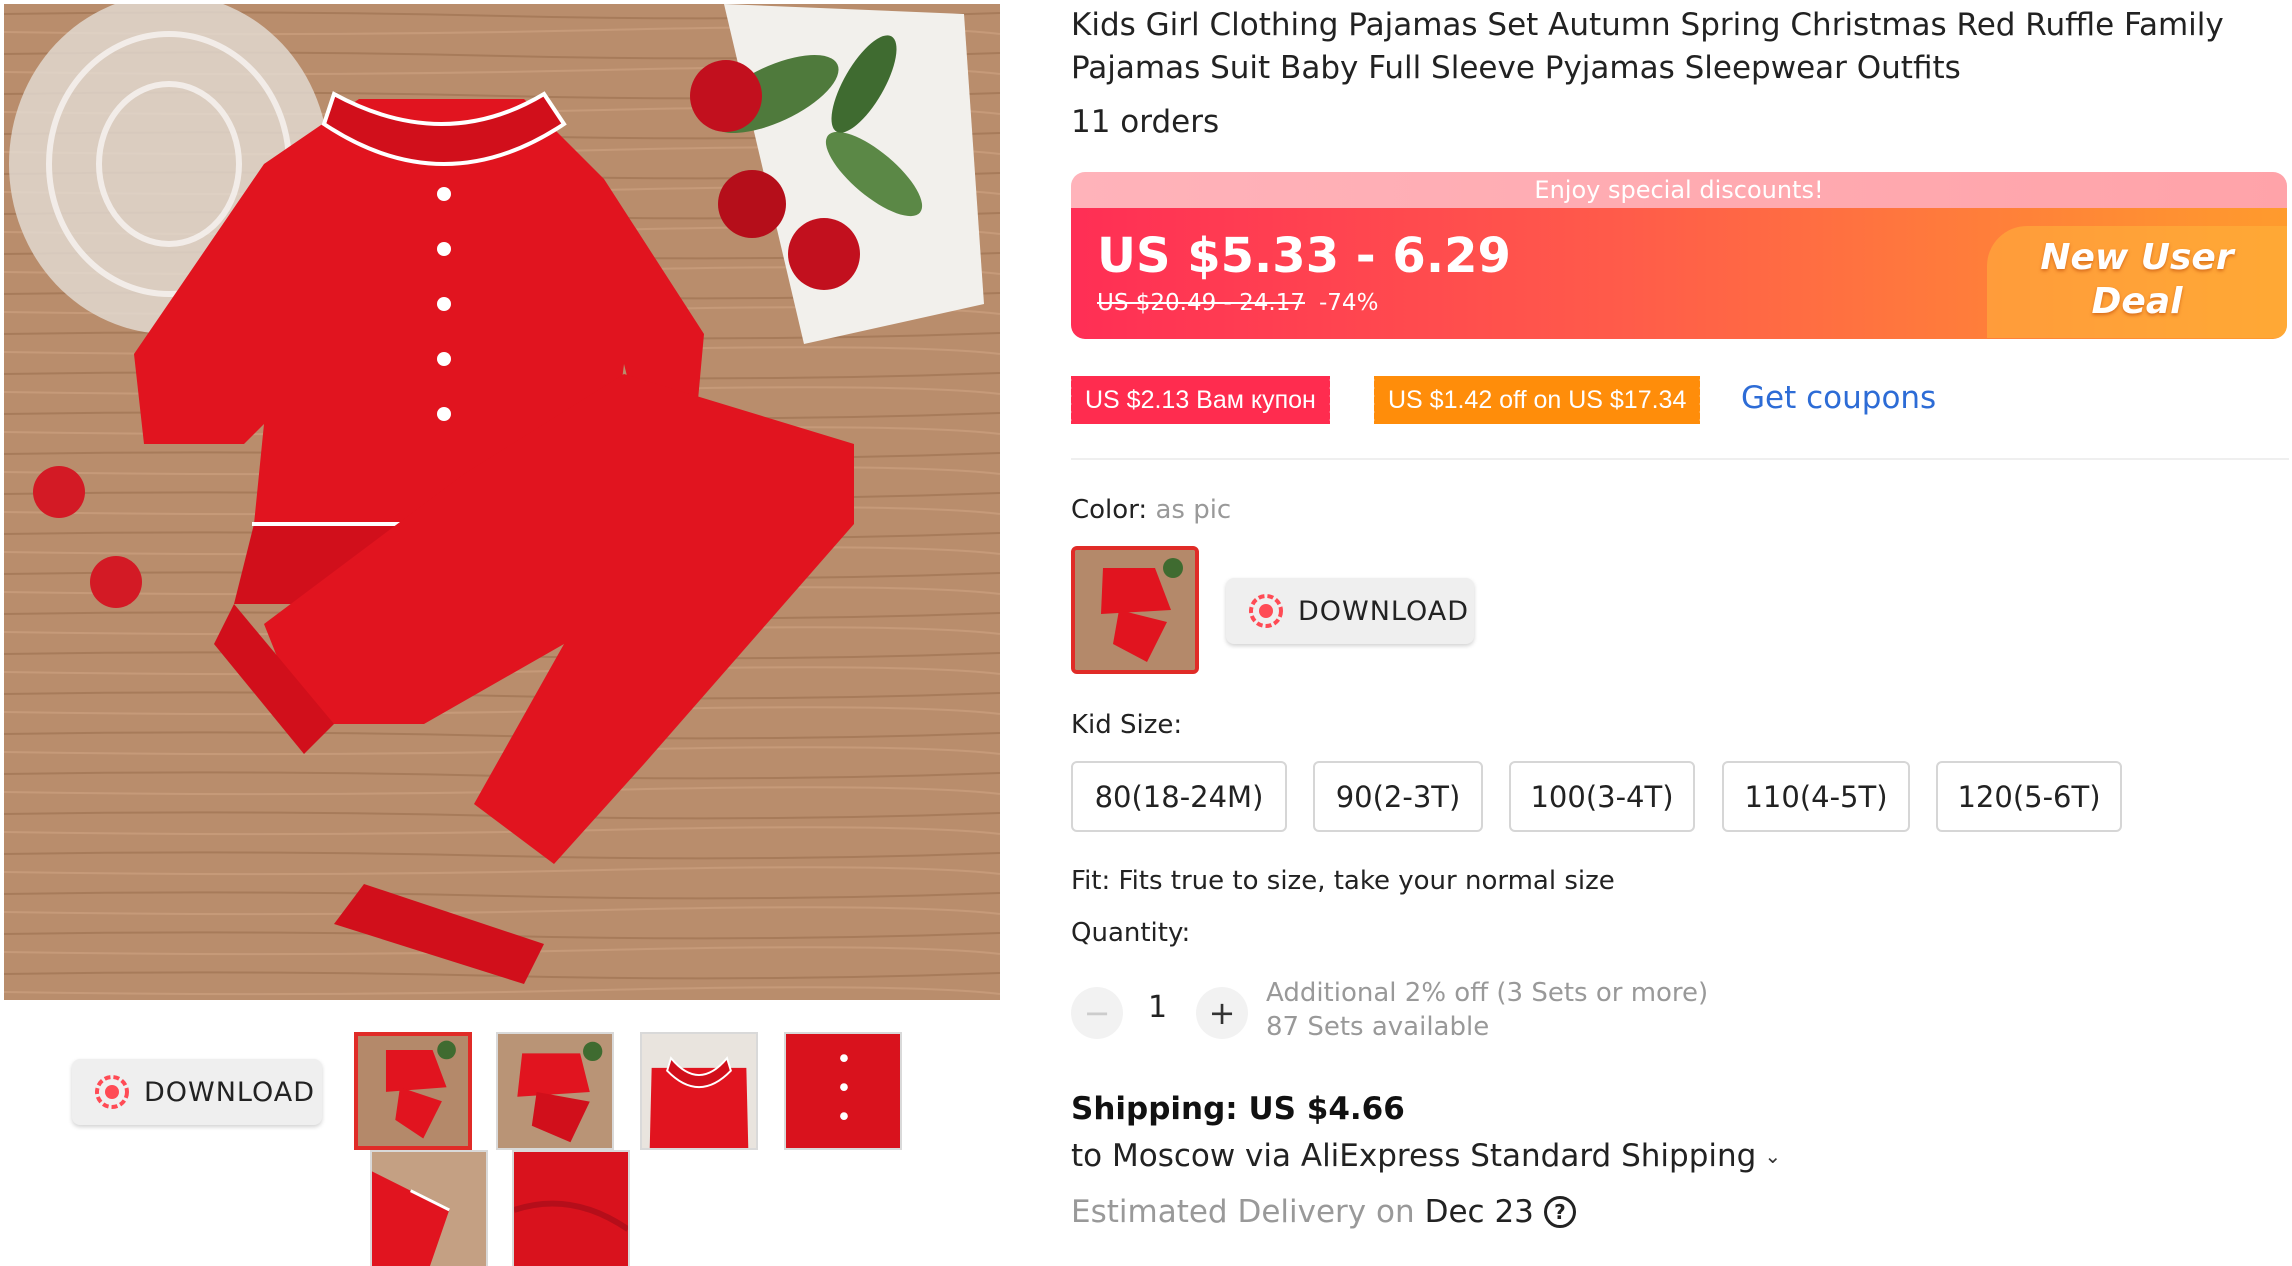  What do you see at coordinates (1559, 1212) in the screenshot?
I see `question-circle-icon: ?` at bounding box center [1559, 1212].